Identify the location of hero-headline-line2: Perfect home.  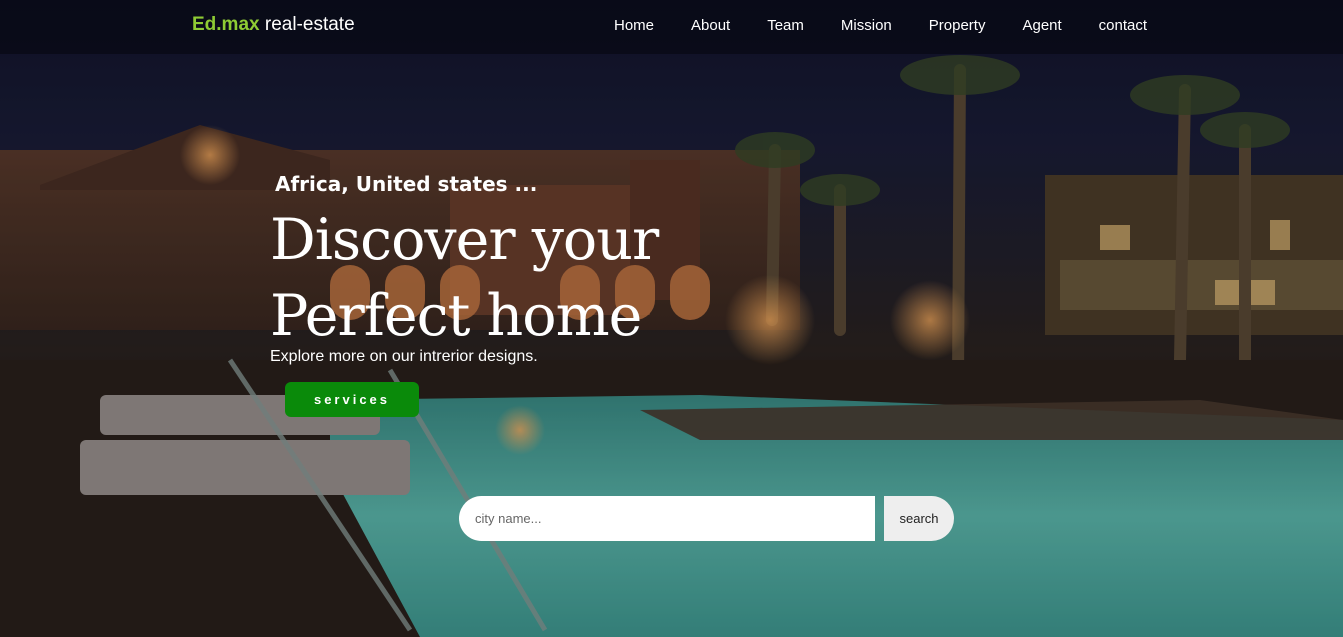
(456, 316).